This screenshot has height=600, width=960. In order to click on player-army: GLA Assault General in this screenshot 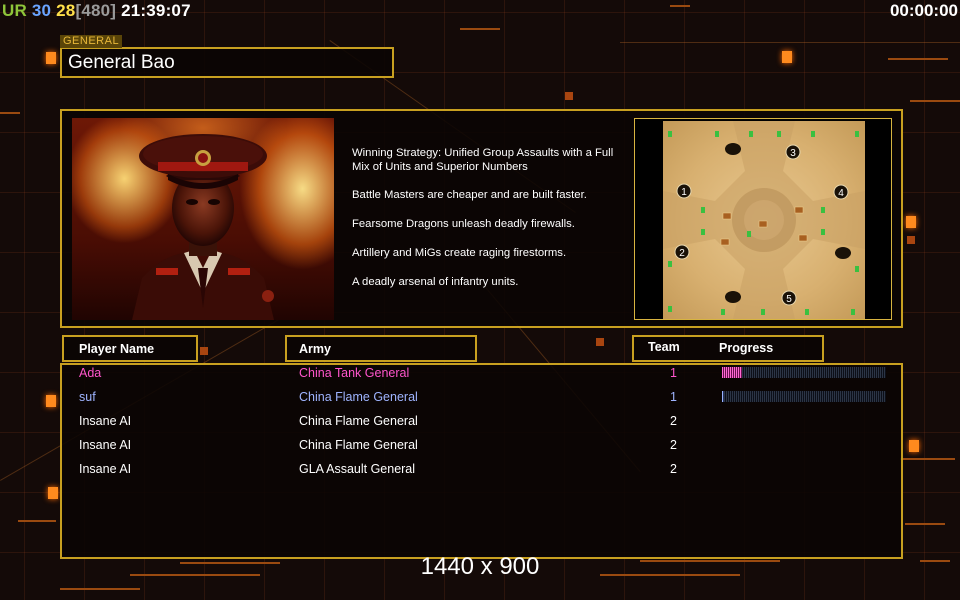, I will do `click(357, 469)`.